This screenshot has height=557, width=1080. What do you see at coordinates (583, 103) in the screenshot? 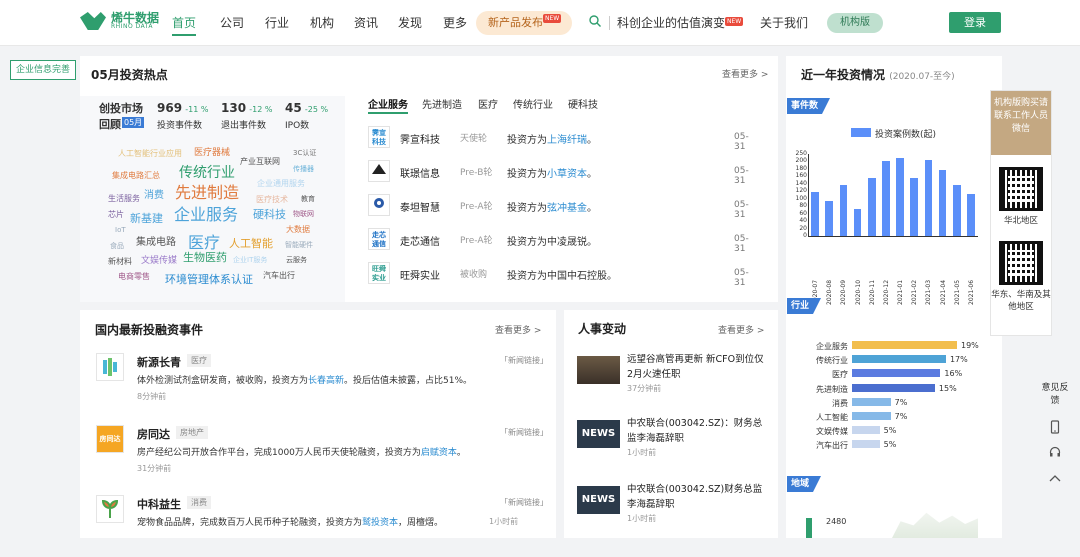
I see `tab-hard-tech: 硬科技` at bounding box center [583, 103].